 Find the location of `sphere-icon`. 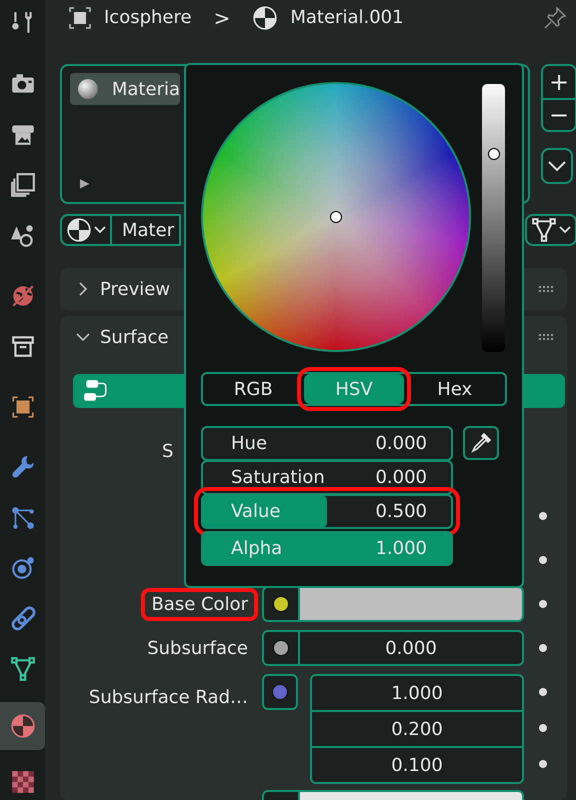

sphere-icon is located at coordinates (88, 89).